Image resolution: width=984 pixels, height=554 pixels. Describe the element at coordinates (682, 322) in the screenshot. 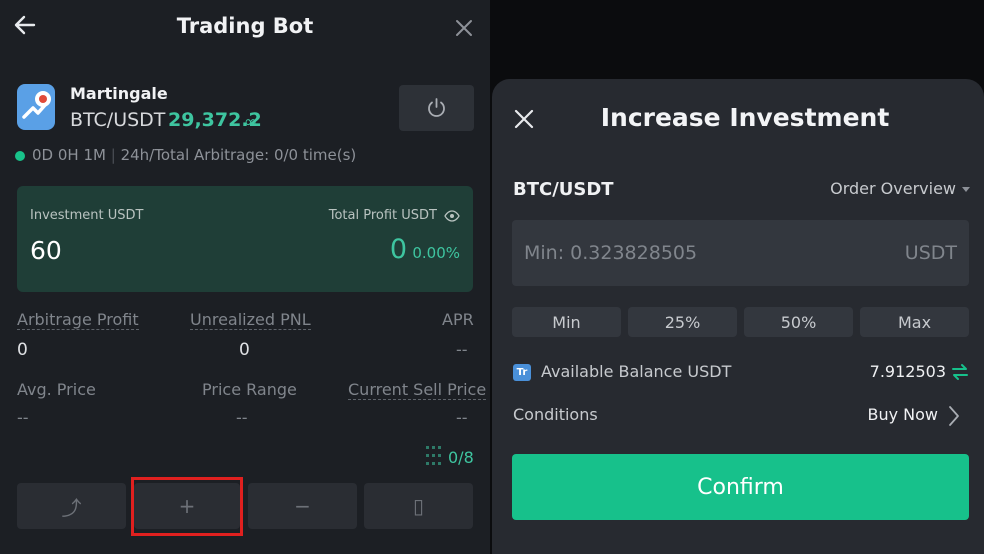

I see `percent-25-button: 25%` at that location.